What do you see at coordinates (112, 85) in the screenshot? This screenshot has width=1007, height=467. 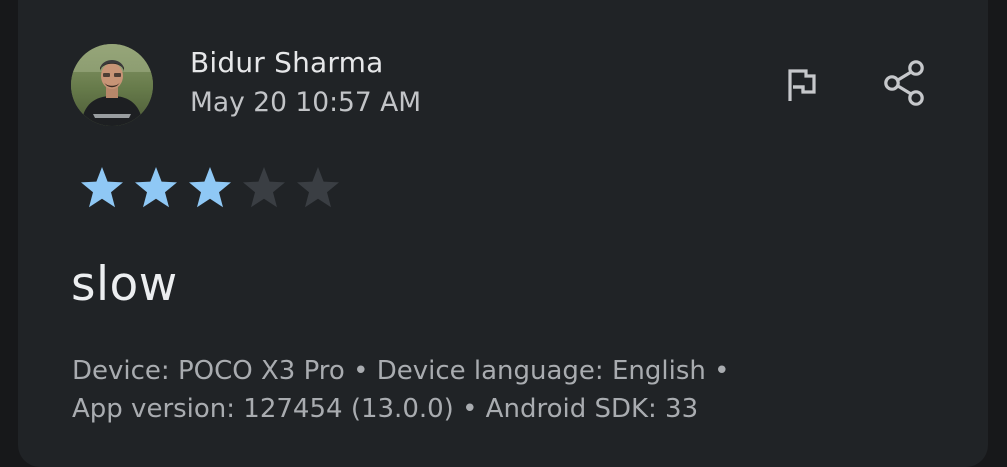 I see `avatar` at bounding box center [112, 85].